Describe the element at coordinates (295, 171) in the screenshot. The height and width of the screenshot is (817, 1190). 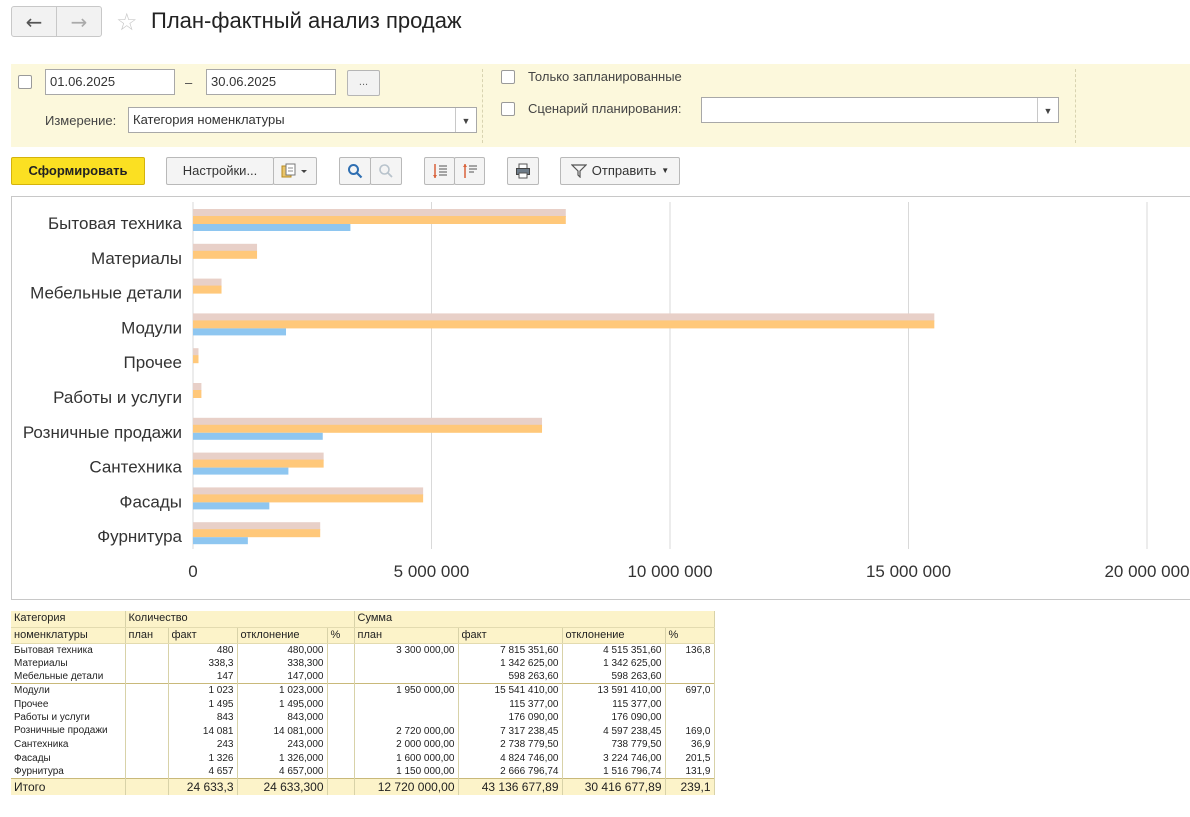
I see `report-variants-icon` at that location.